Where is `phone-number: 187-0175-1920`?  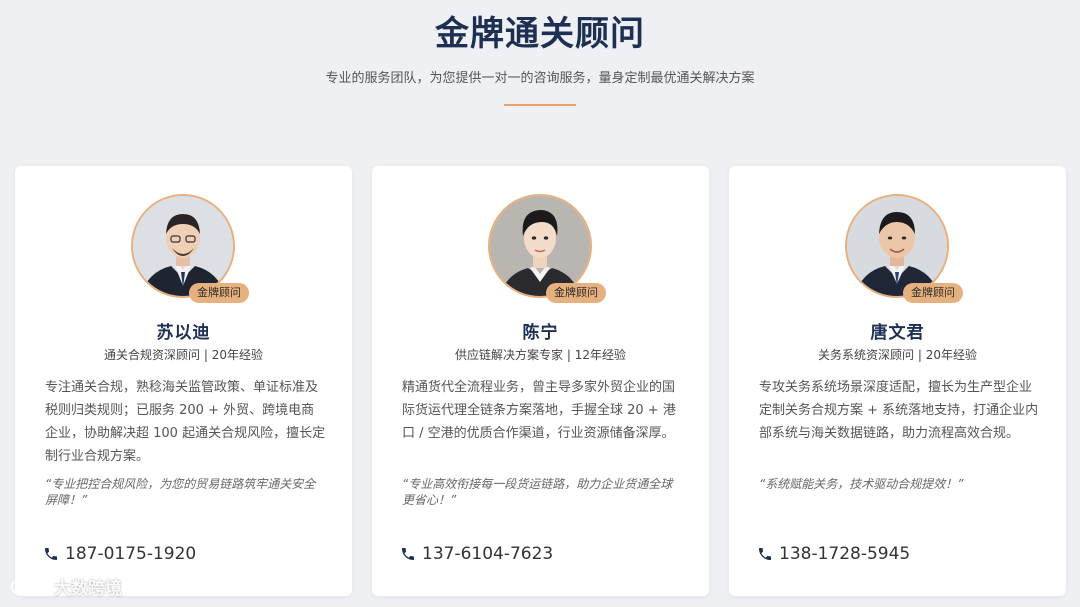
phone-number: 187-0175-1920 is located at coordinates (131, 554).